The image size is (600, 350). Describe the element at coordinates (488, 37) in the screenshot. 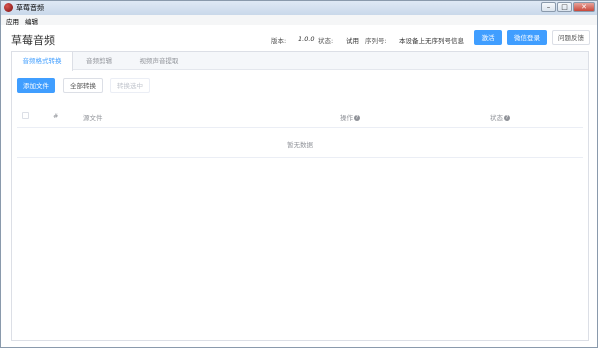

I see `activate-button: 激活` at that location.